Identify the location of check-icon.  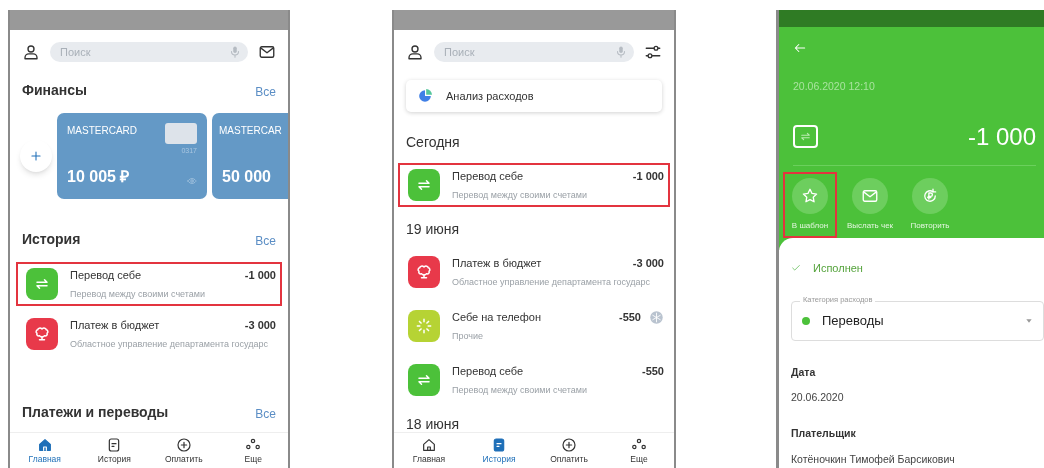
(796, 268).